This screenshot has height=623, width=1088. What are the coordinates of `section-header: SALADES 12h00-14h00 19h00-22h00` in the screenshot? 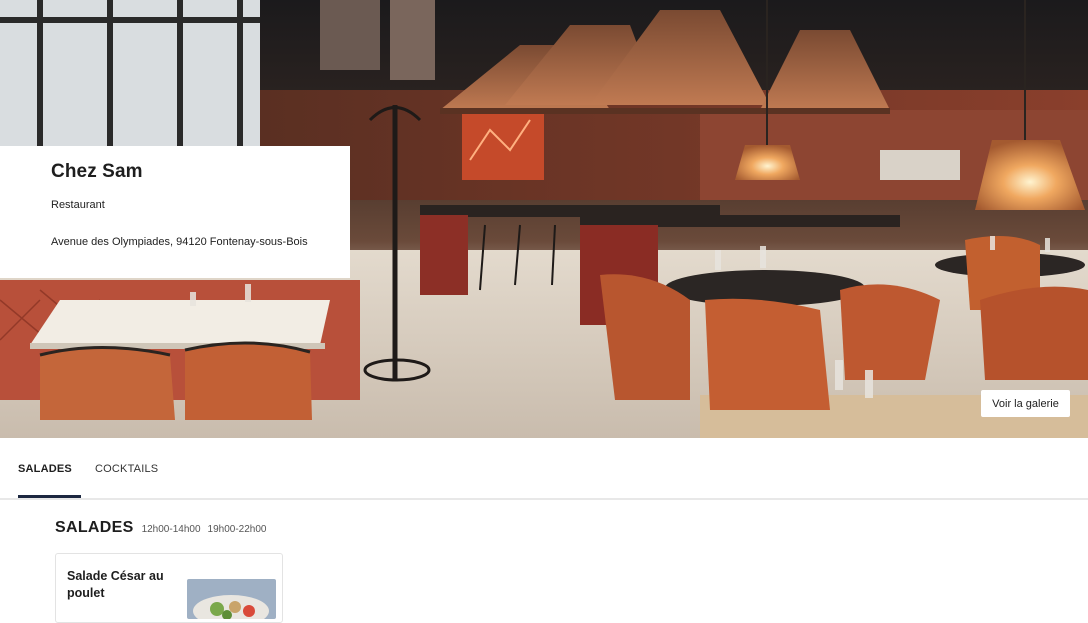 It's located at (160, 528).